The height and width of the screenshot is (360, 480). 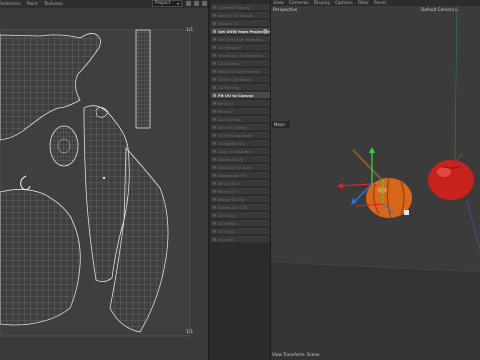 I want to click on world-axis-z, so click(x=473, y=225).